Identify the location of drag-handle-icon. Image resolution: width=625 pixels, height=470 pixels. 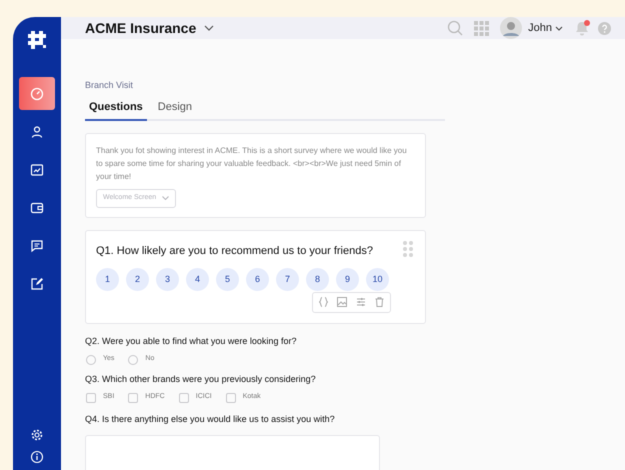
(408, 248).